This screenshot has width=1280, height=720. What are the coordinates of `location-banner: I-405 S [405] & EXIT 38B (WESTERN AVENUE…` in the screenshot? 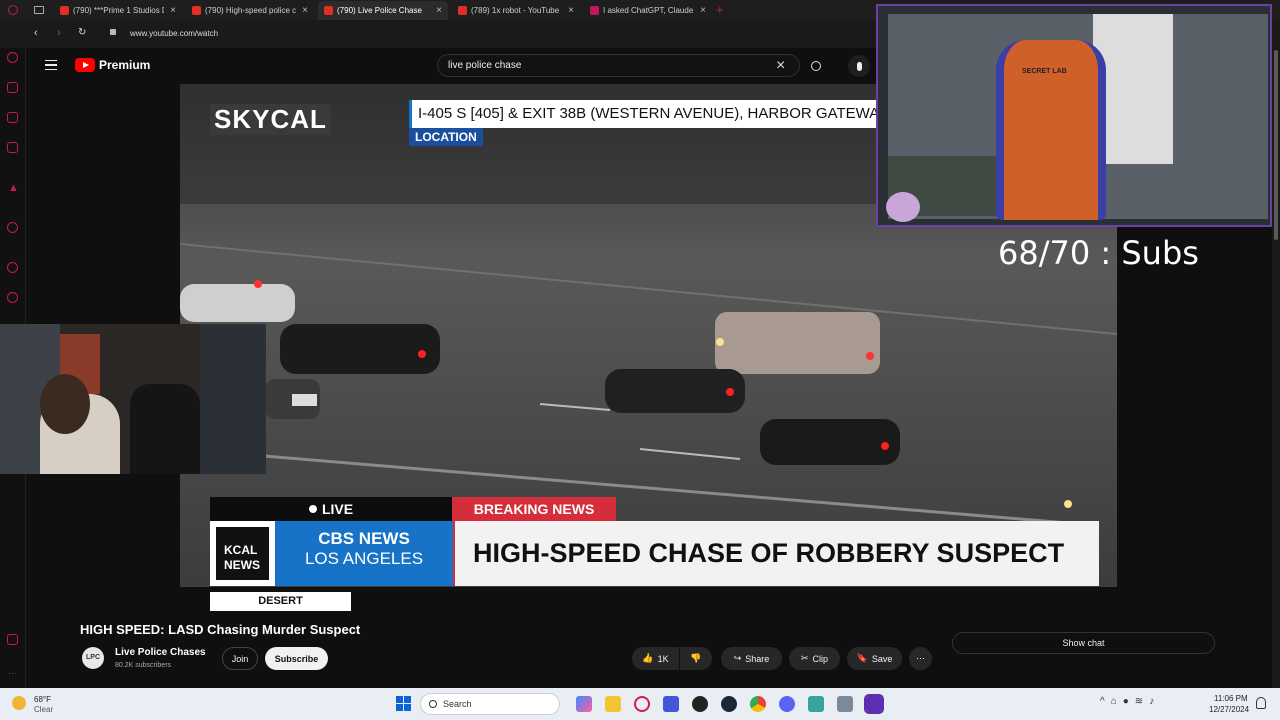 It's located at (652, 114).